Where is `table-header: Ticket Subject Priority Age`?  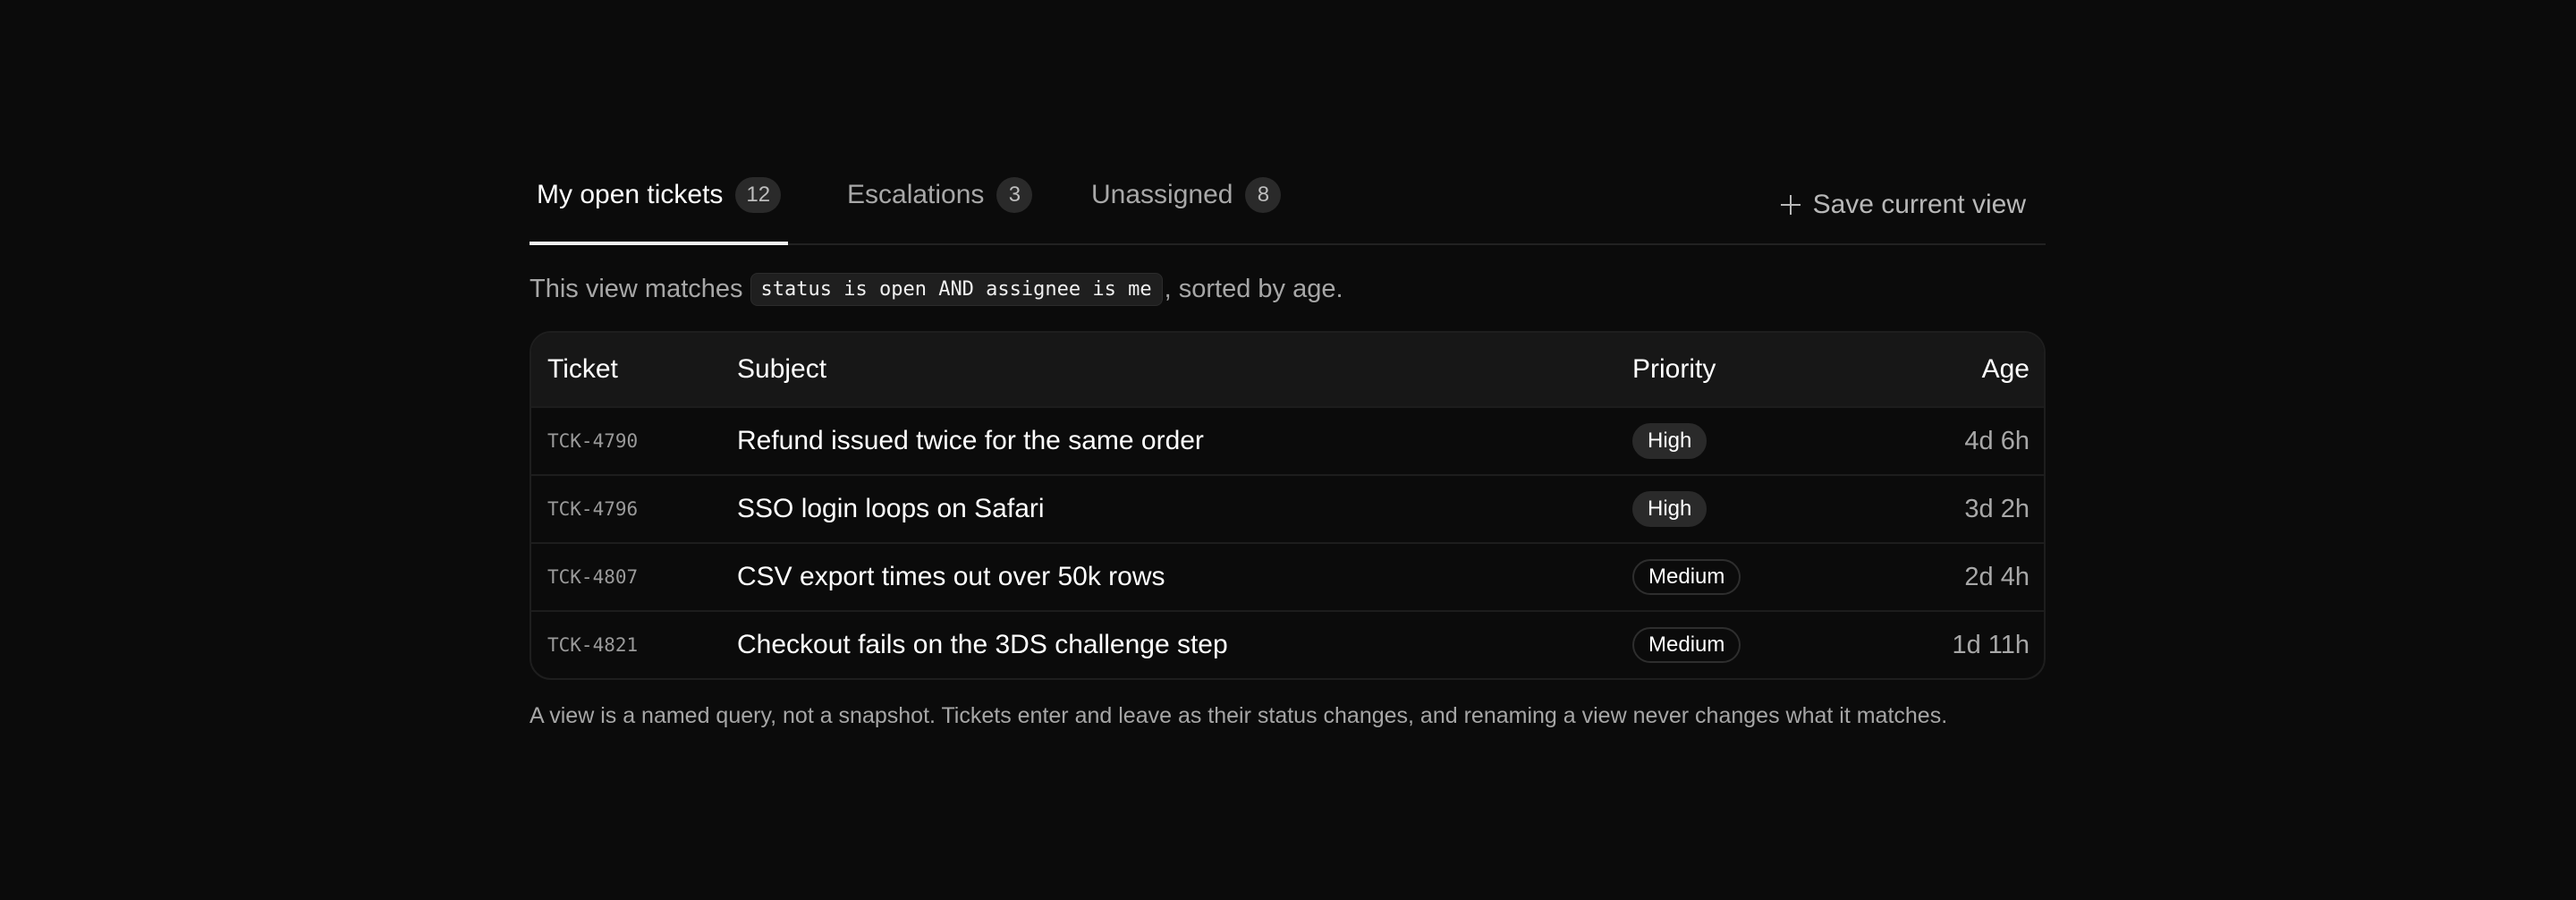
table-header: Ticket Subject Priority Age is located at coordinates (1287, 369).